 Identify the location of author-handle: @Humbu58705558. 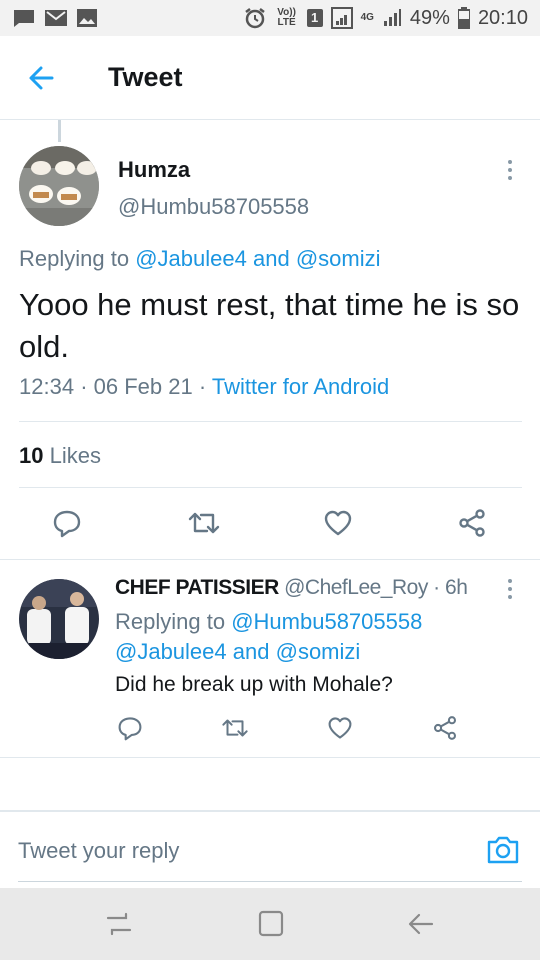
(213, 207).